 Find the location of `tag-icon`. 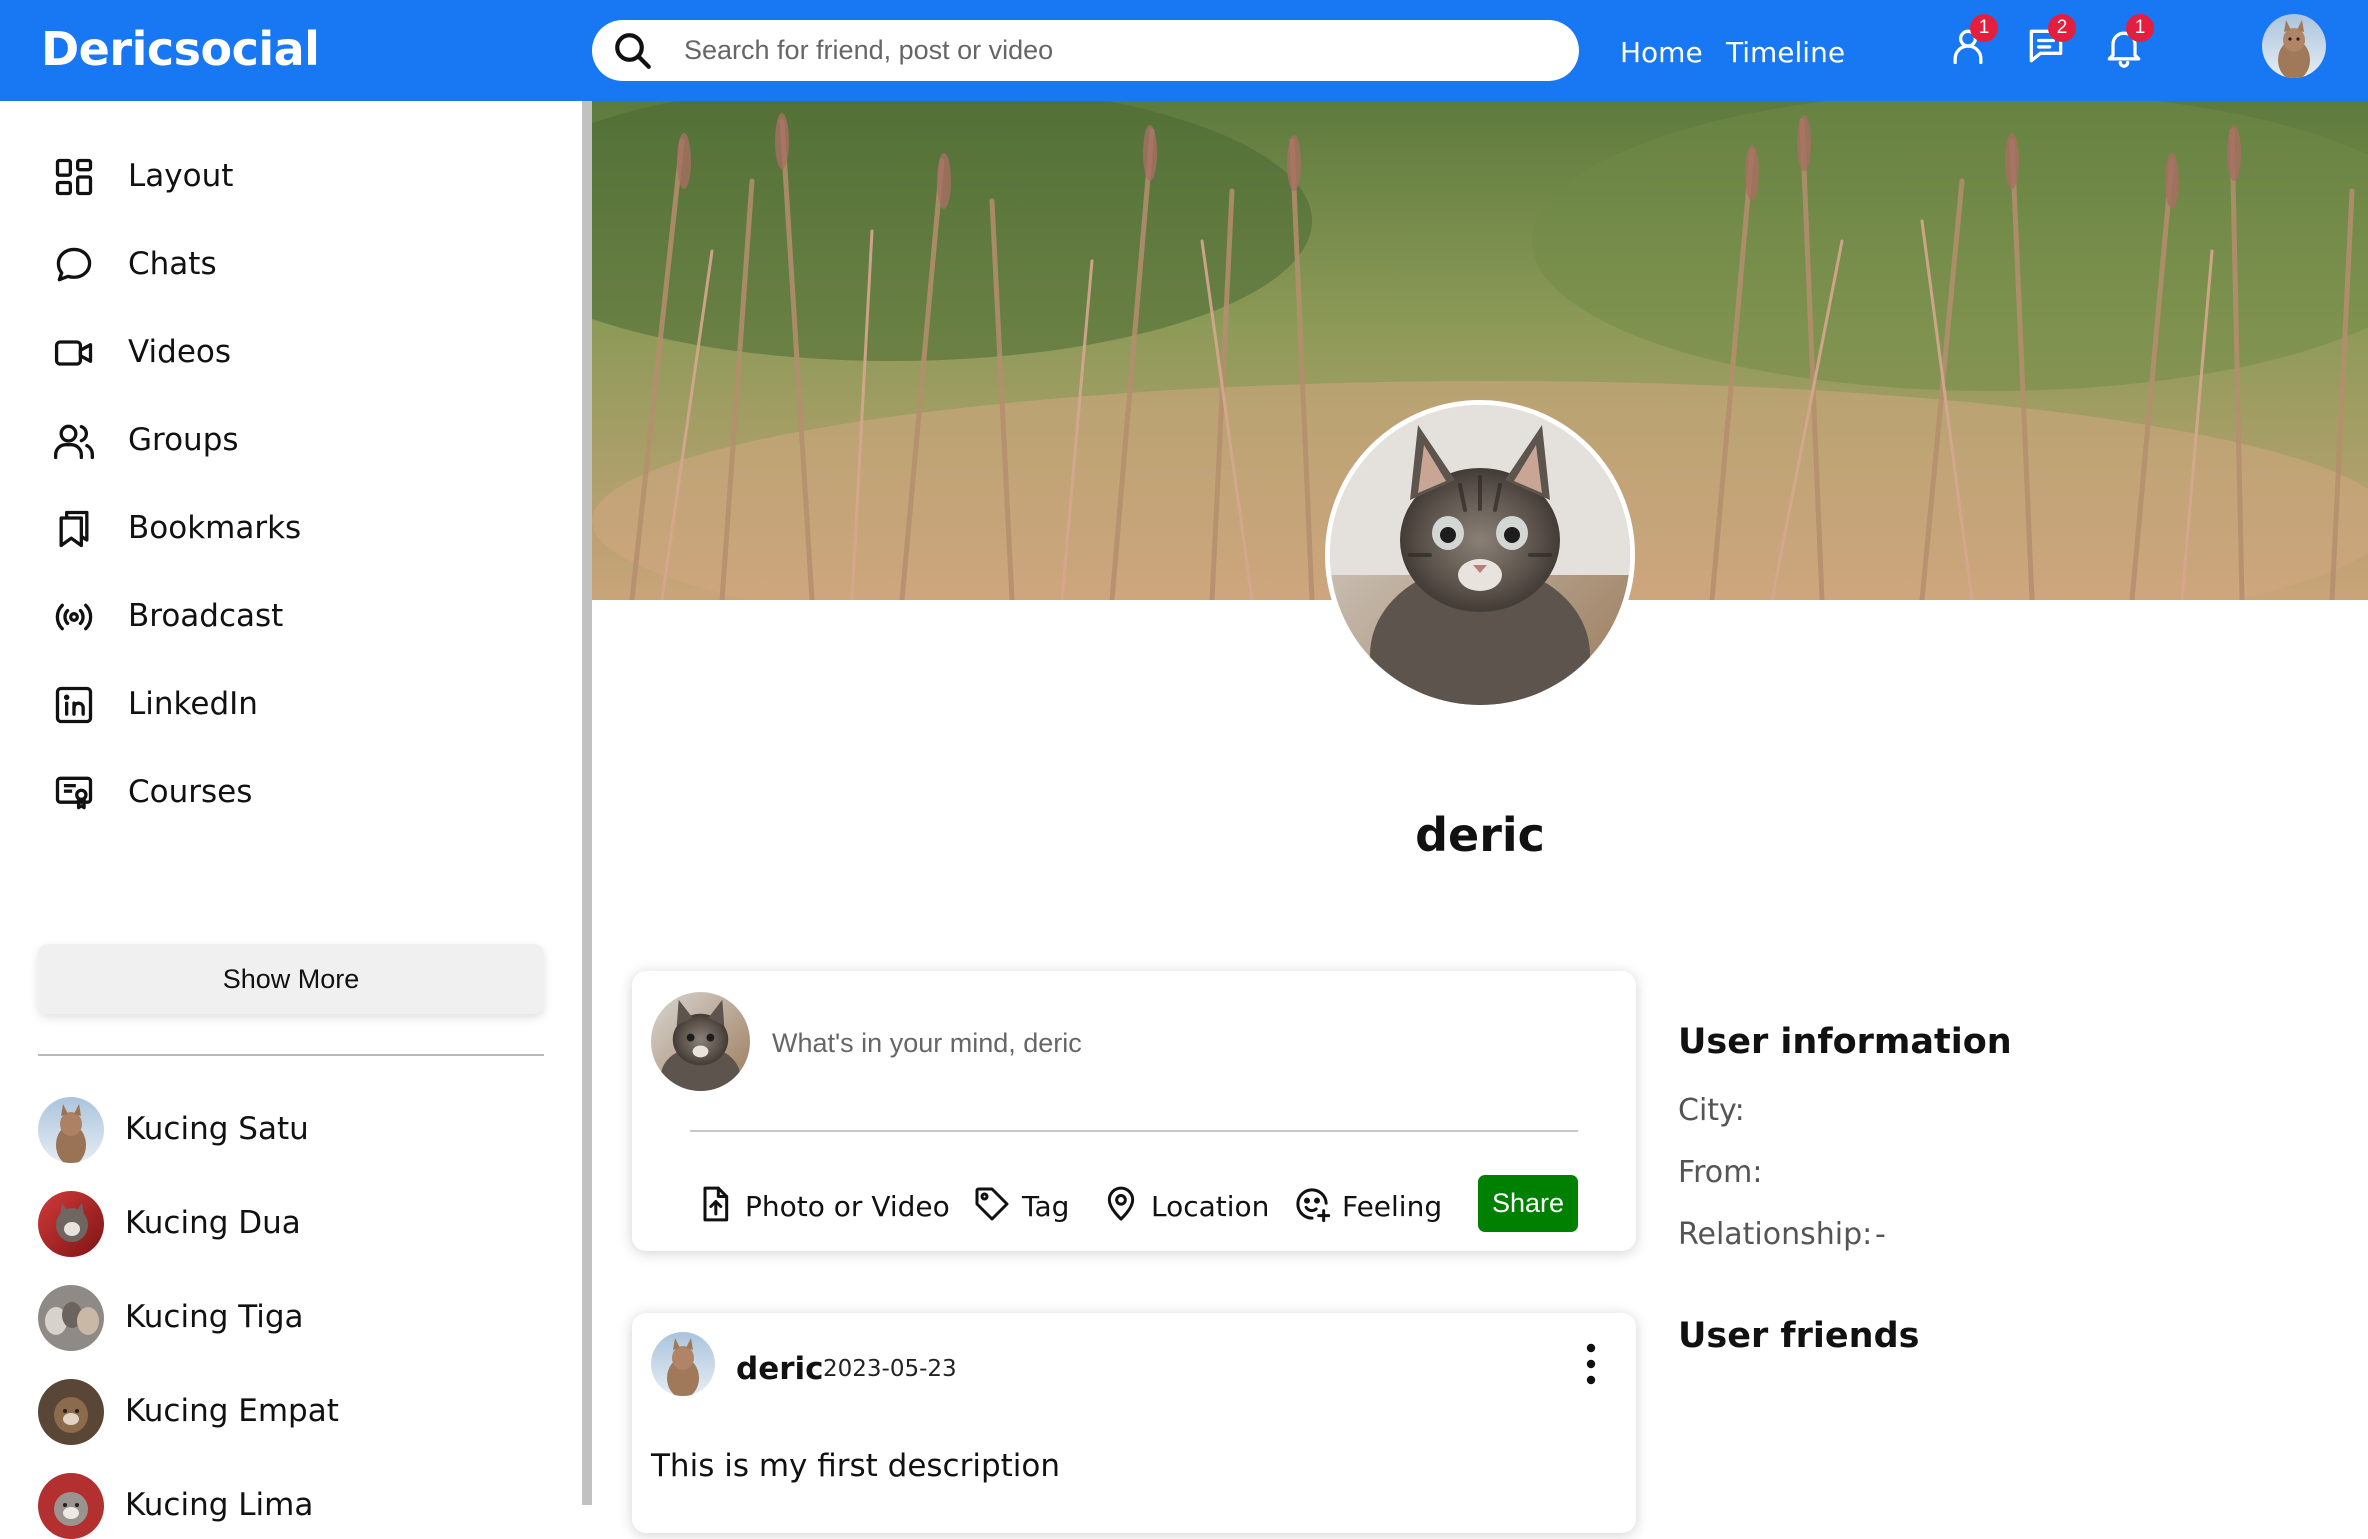

tag-icon is located at coordinates (992, 1204).